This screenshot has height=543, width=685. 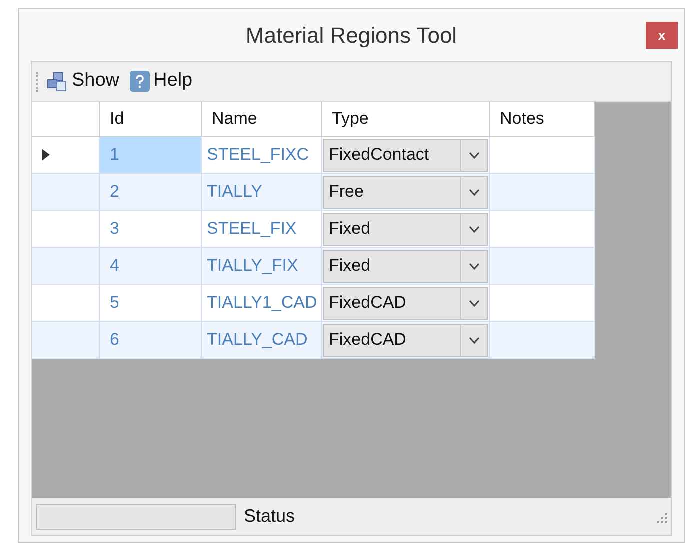 What do you see at coordinates (83, 81) in the screenshot?
I see `show-button: Show` at bounding box center [83, 81].